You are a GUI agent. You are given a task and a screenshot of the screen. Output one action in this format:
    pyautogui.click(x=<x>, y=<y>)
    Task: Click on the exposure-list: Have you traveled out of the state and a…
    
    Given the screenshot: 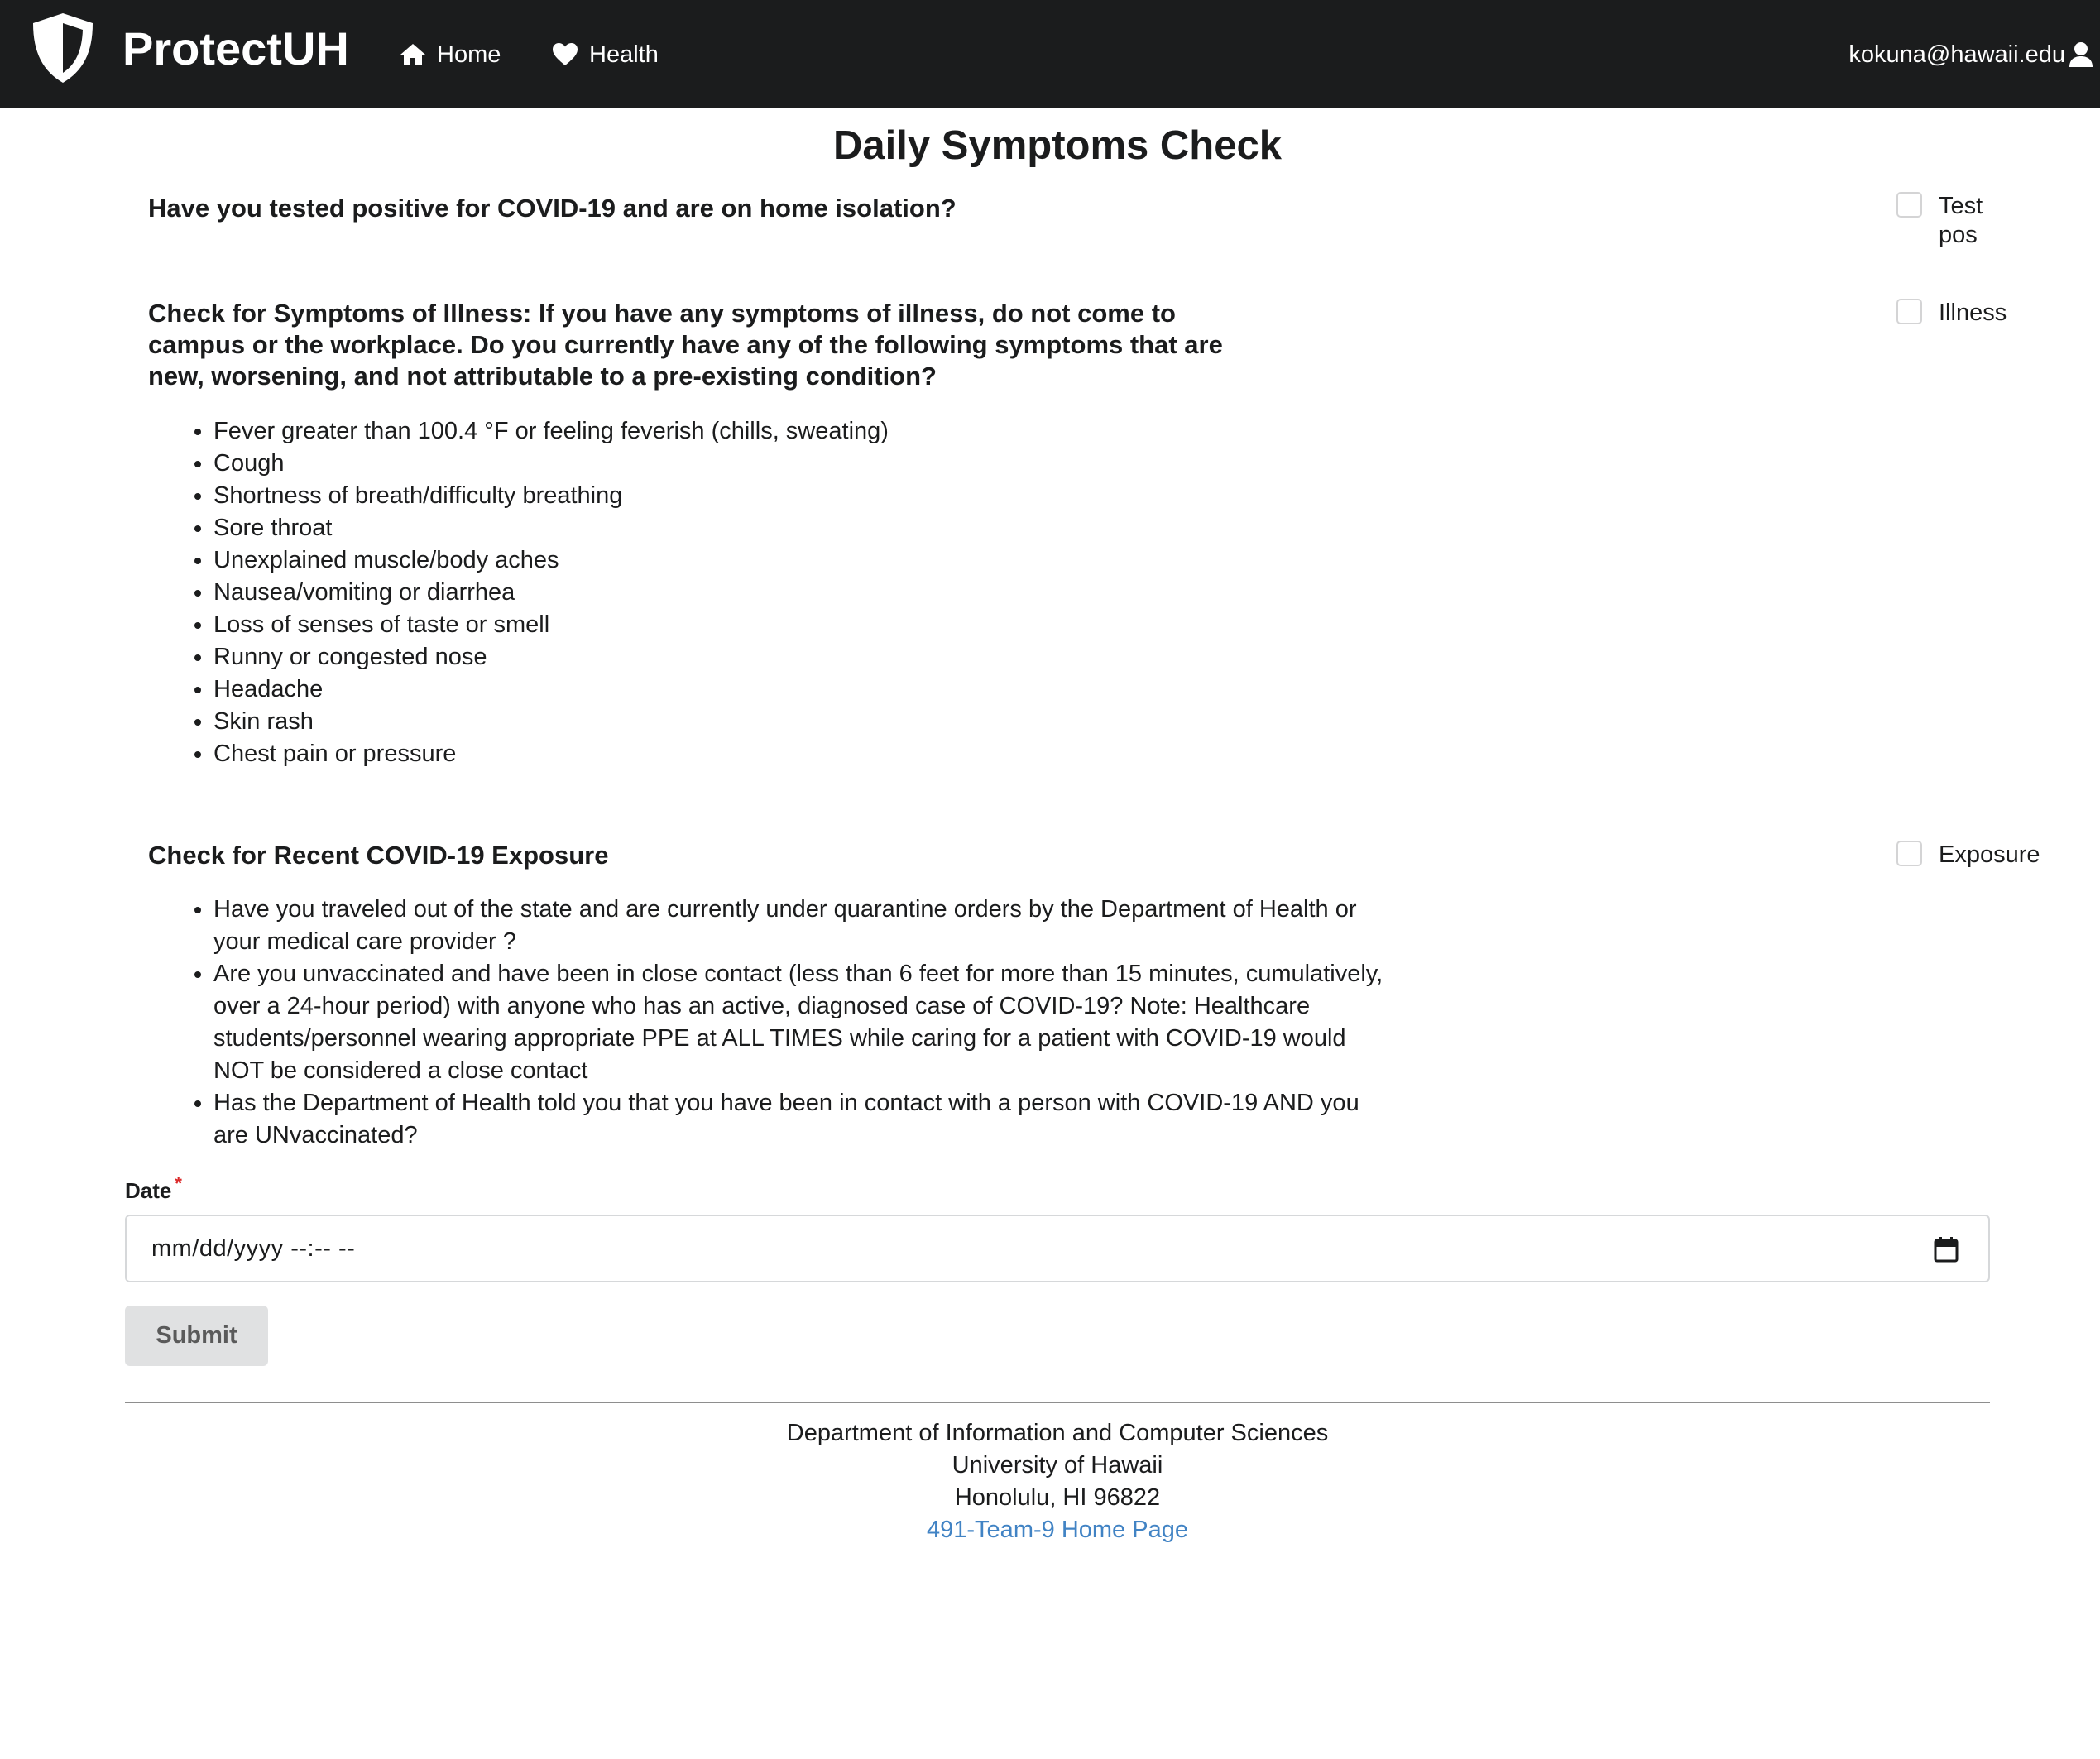 What is the action you would take?
    pyautogui.click(x=779, y=1023)
    